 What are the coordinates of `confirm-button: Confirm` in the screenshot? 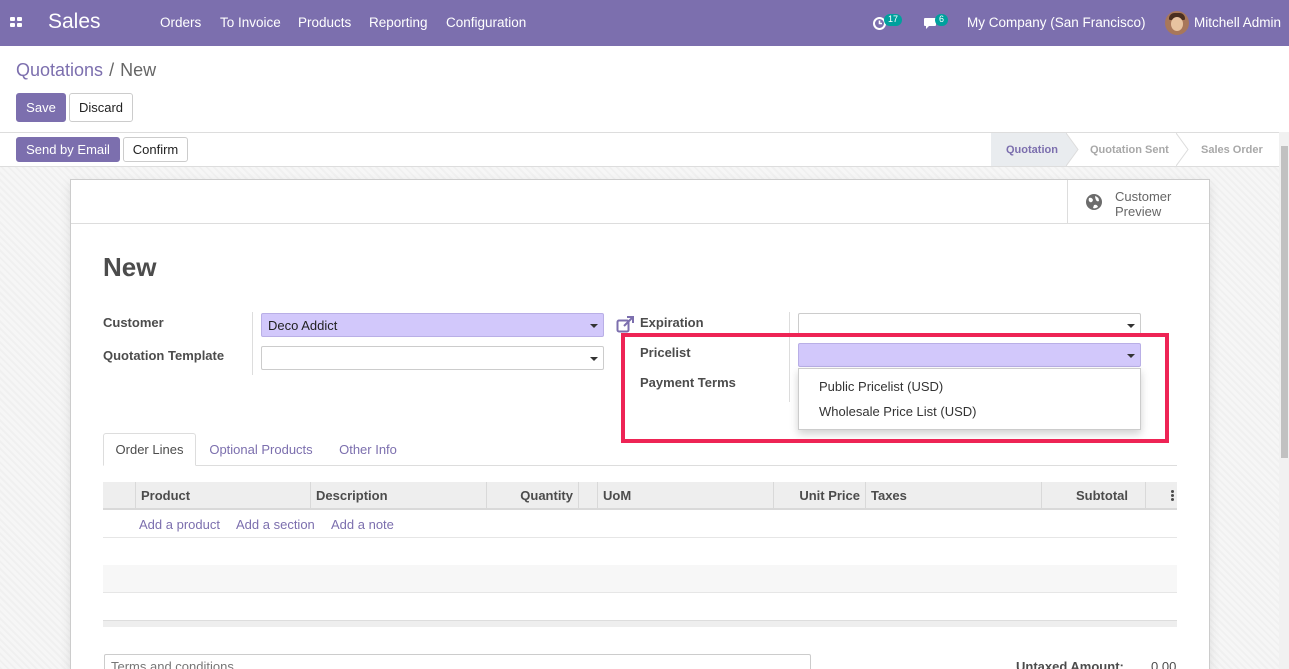 It's located at (155, 149).